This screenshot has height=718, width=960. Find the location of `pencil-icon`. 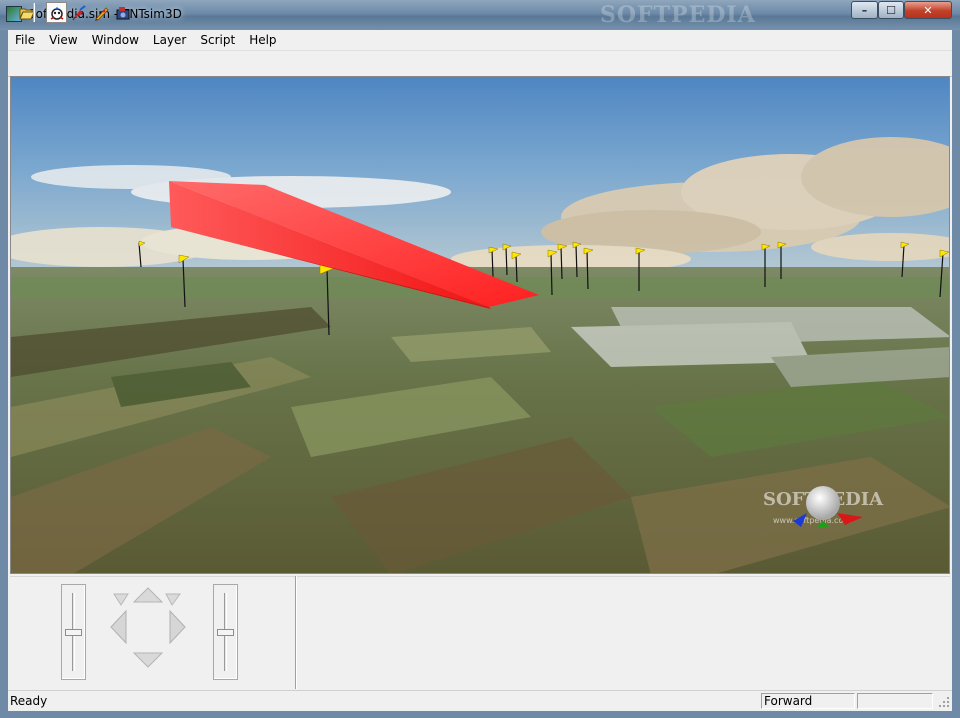

pencil-icon is located at coordinates (101, 13).